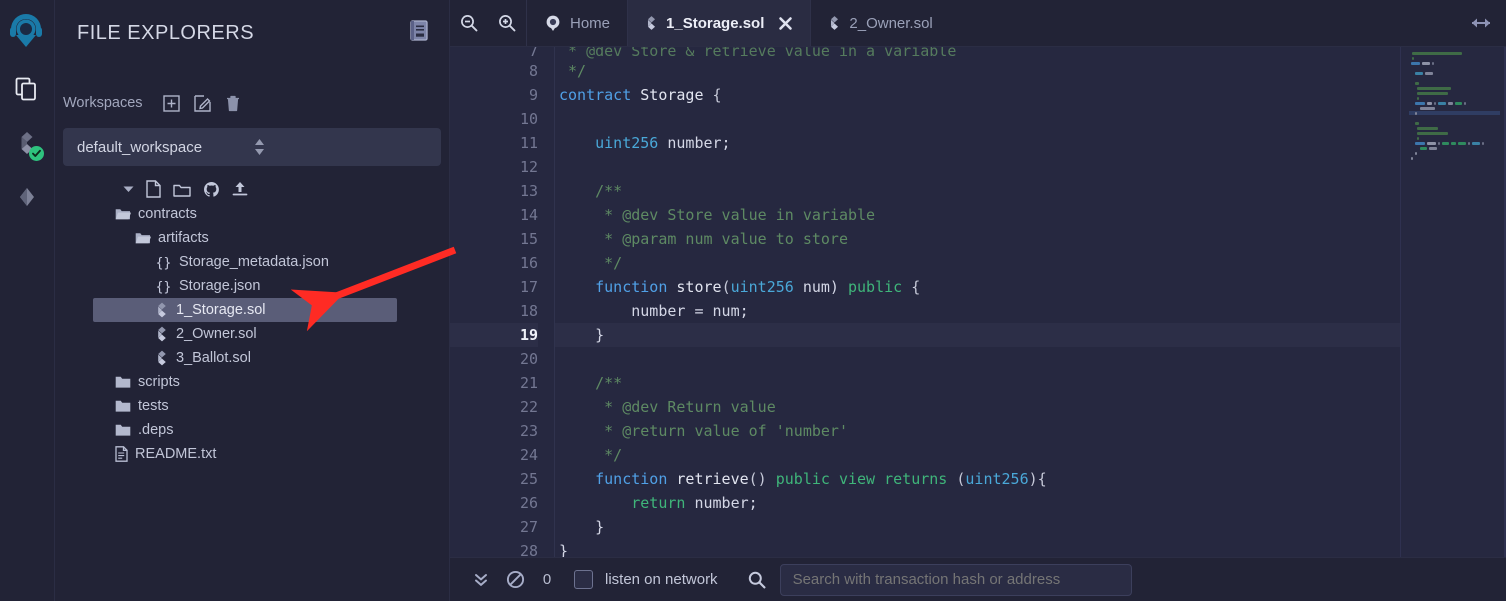 Image resolution: width=1506 pixels, height=601 pixels. I want to click on code-token: * @dev Store value in variable, so click(717, 215).